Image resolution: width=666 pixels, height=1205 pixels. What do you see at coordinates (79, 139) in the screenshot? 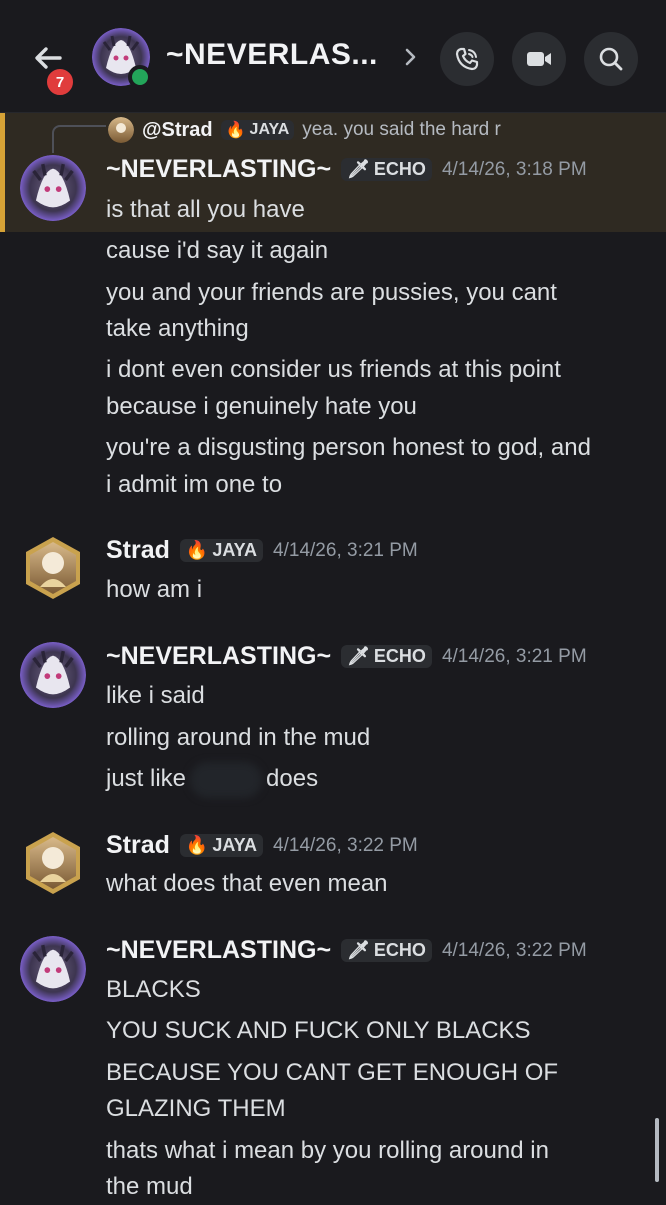
I see `reply-connector` at bounding box center [79, 139].